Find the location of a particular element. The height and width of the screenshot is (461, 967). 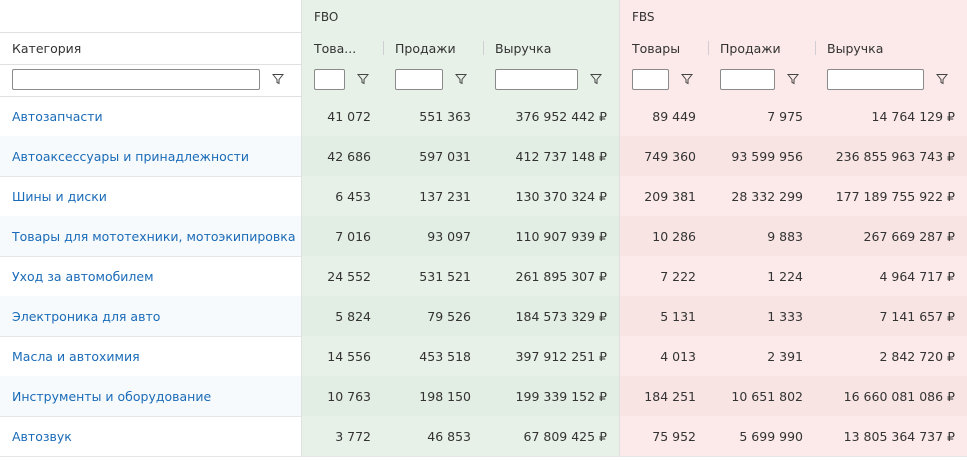

fbs-sales-cell: 5 699 990 is located at coordinates (761, 436).